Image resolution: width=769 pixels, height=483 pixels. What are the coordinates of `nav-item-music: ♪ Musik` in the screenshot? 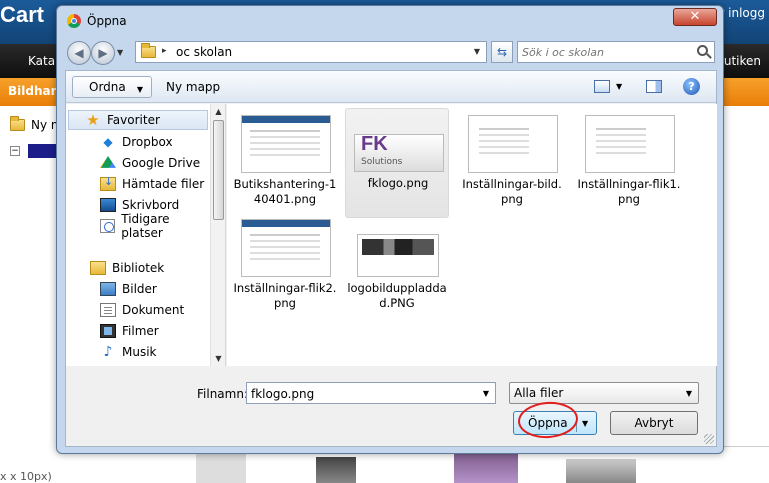 It's located at (138, 352).